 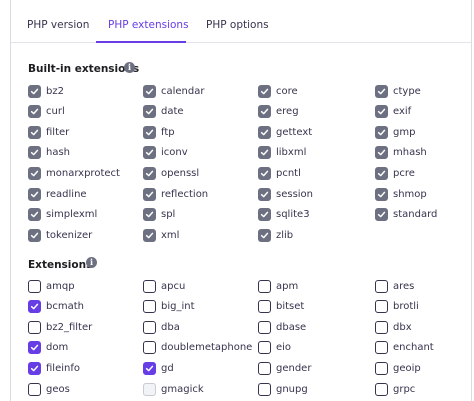 I want to click on extension-checkbox-item: pcntl, so click(x=279, y=173).